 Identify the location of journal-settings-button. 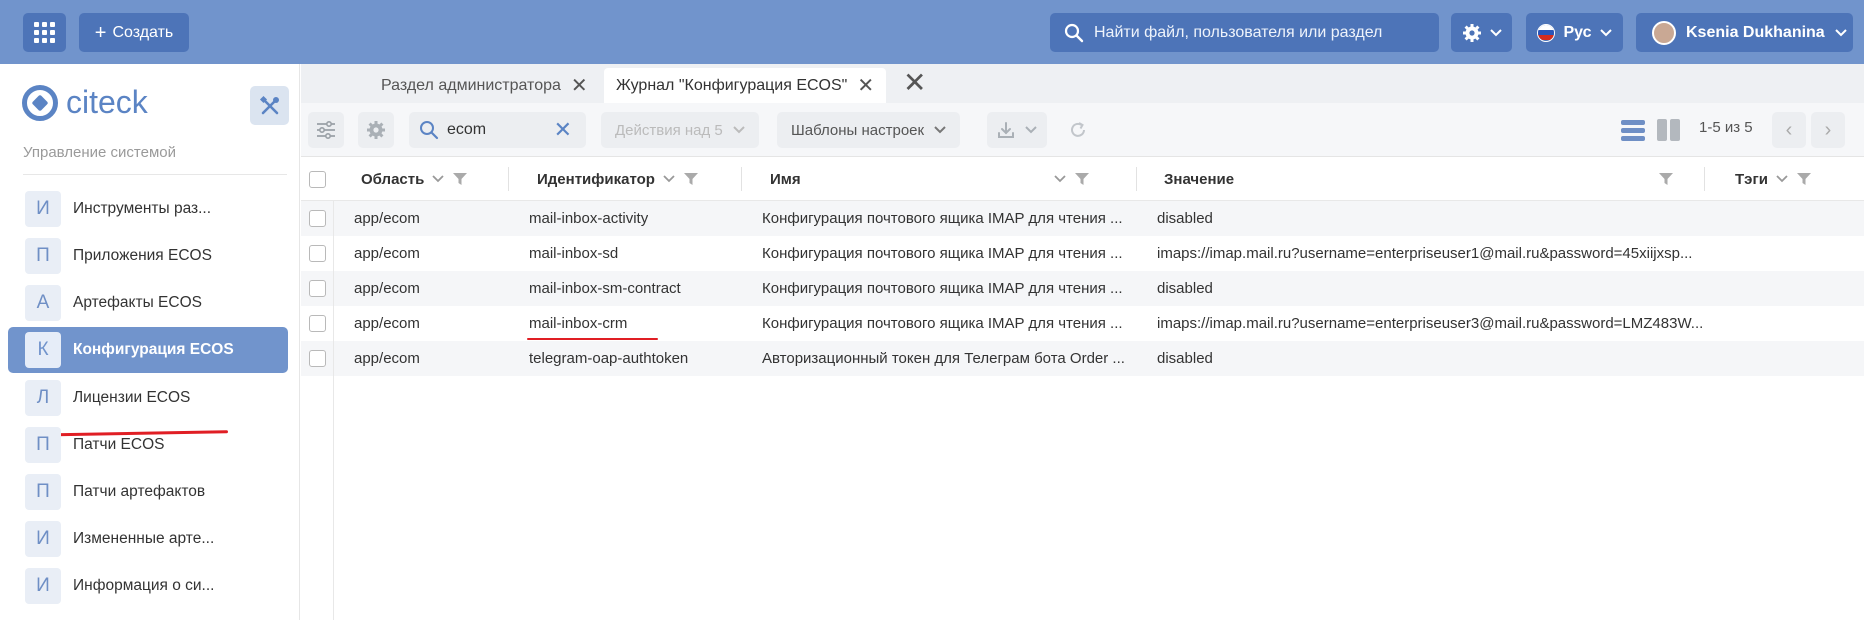
(376, 130).